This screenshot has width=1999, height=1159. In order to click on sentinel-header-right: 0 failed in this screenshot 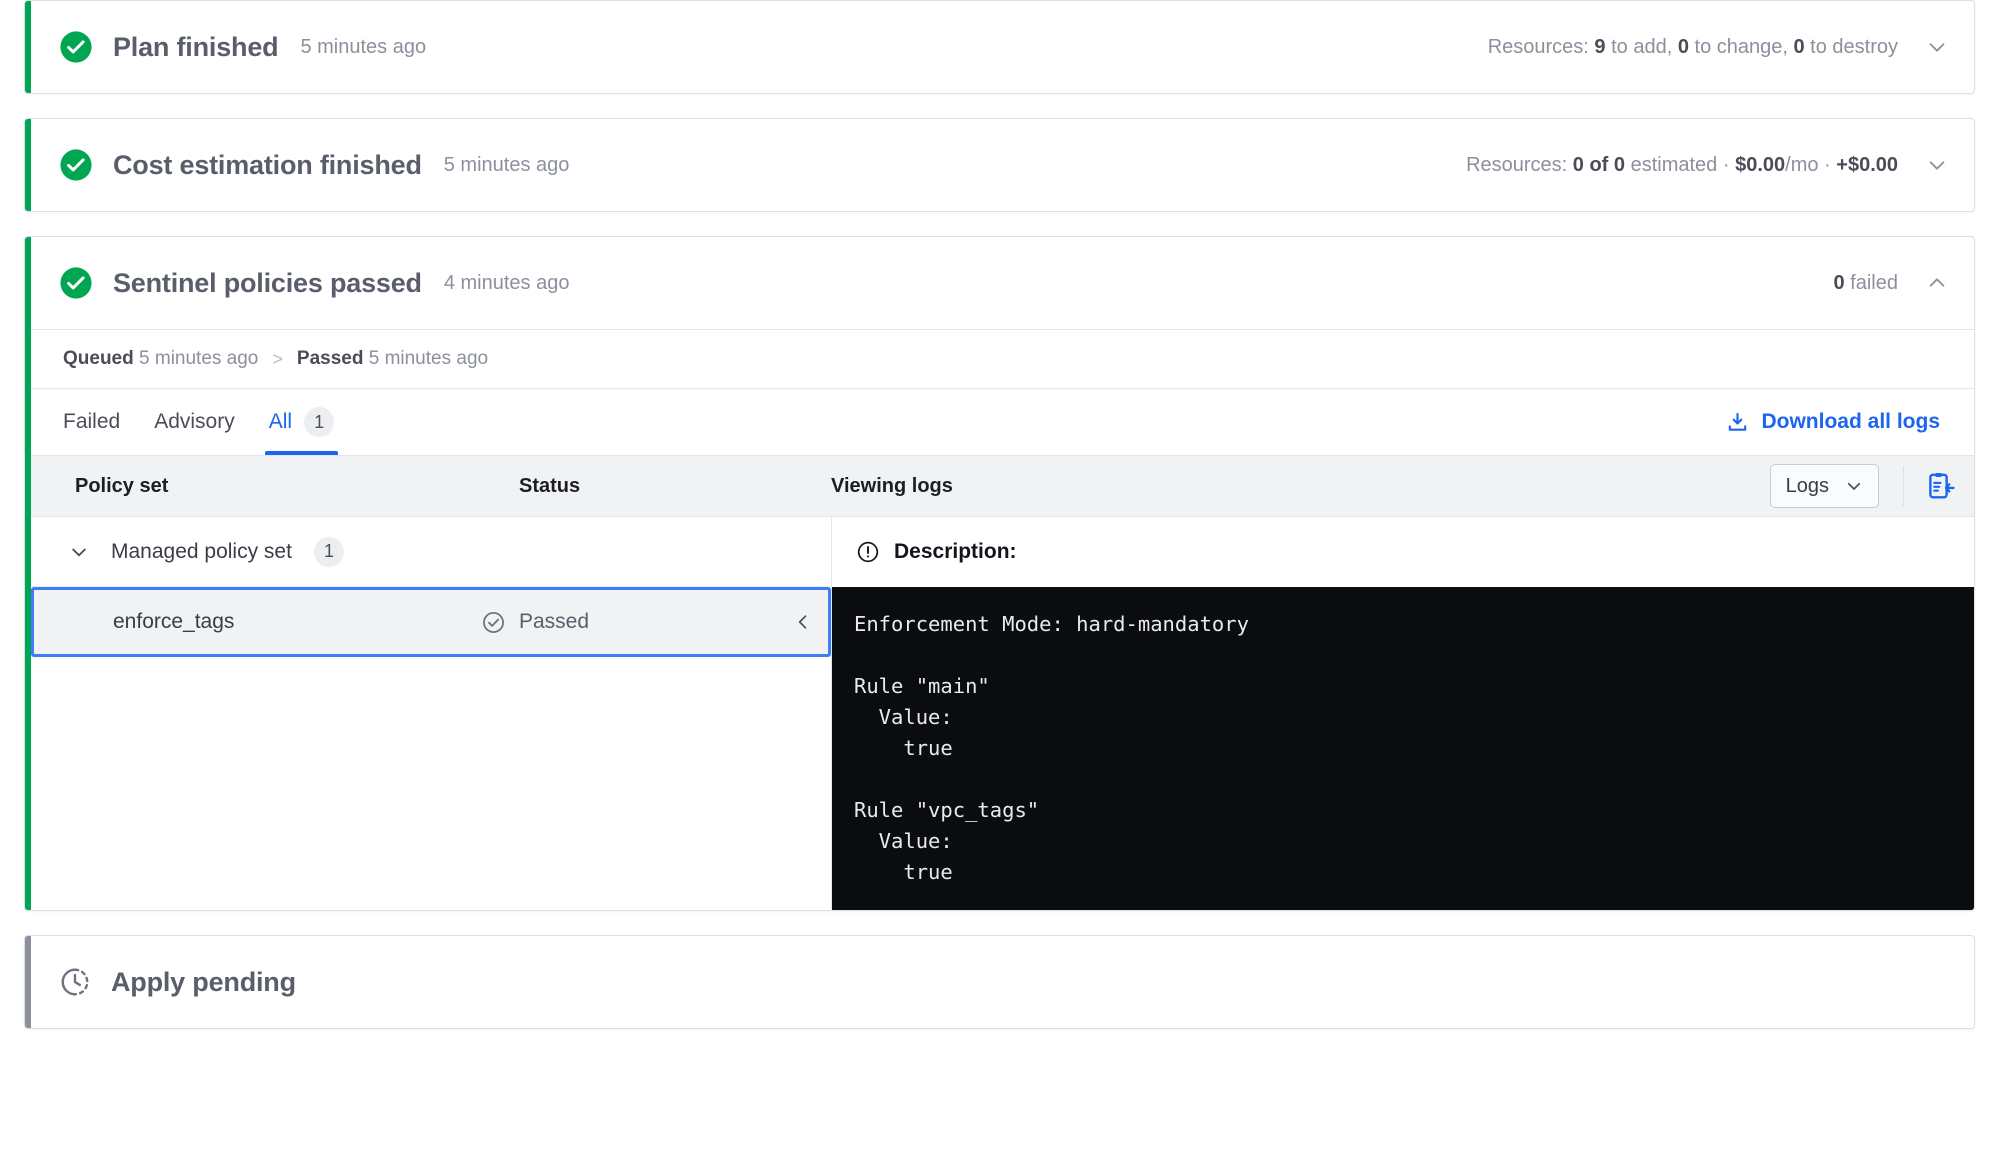, I will do `click(1891, 283)`.